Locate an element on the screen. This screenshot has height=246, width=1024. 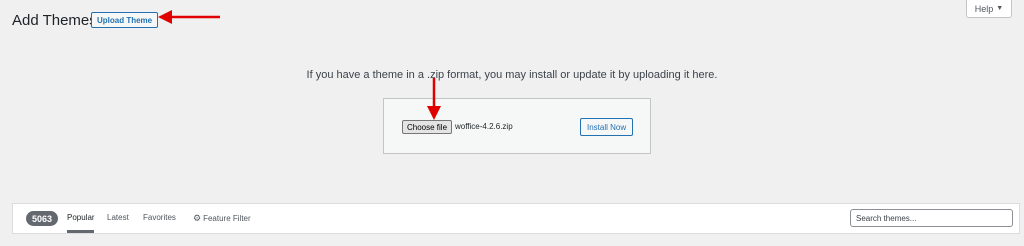
active-tab-indicator is located at coordinates (80, 231).